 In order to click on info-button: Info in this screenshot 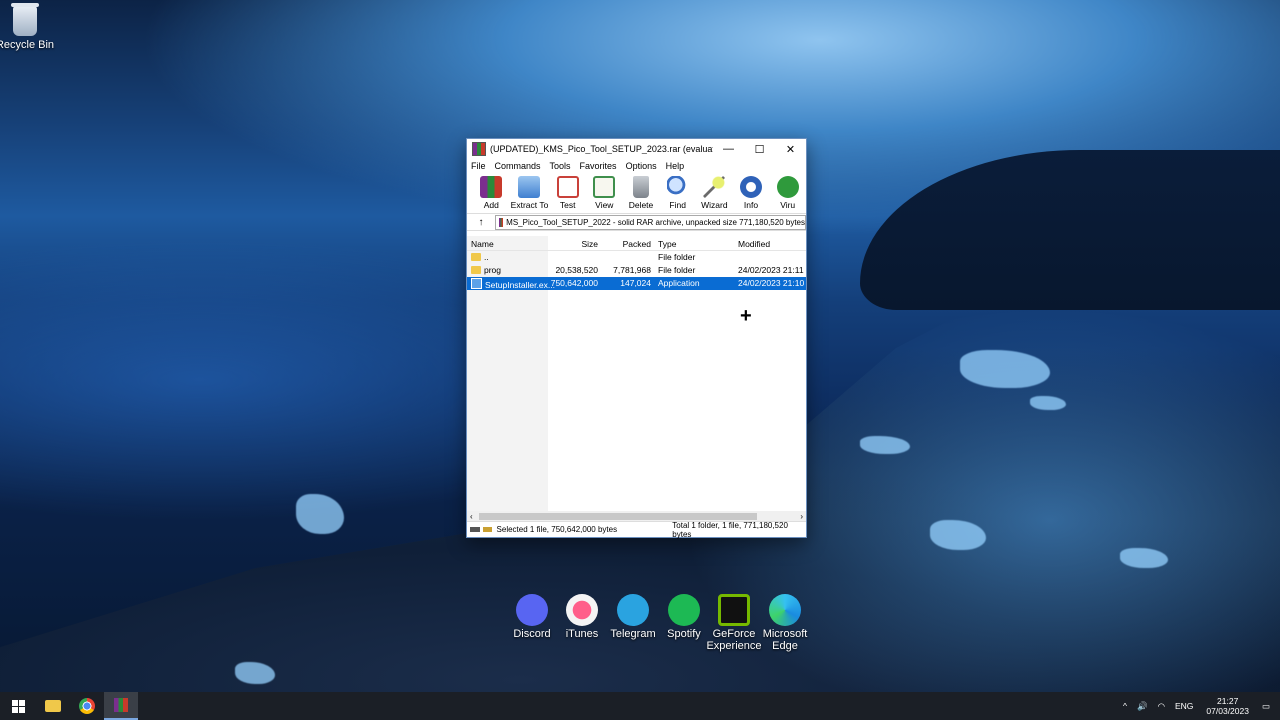, I will do `click(751, 193)`.